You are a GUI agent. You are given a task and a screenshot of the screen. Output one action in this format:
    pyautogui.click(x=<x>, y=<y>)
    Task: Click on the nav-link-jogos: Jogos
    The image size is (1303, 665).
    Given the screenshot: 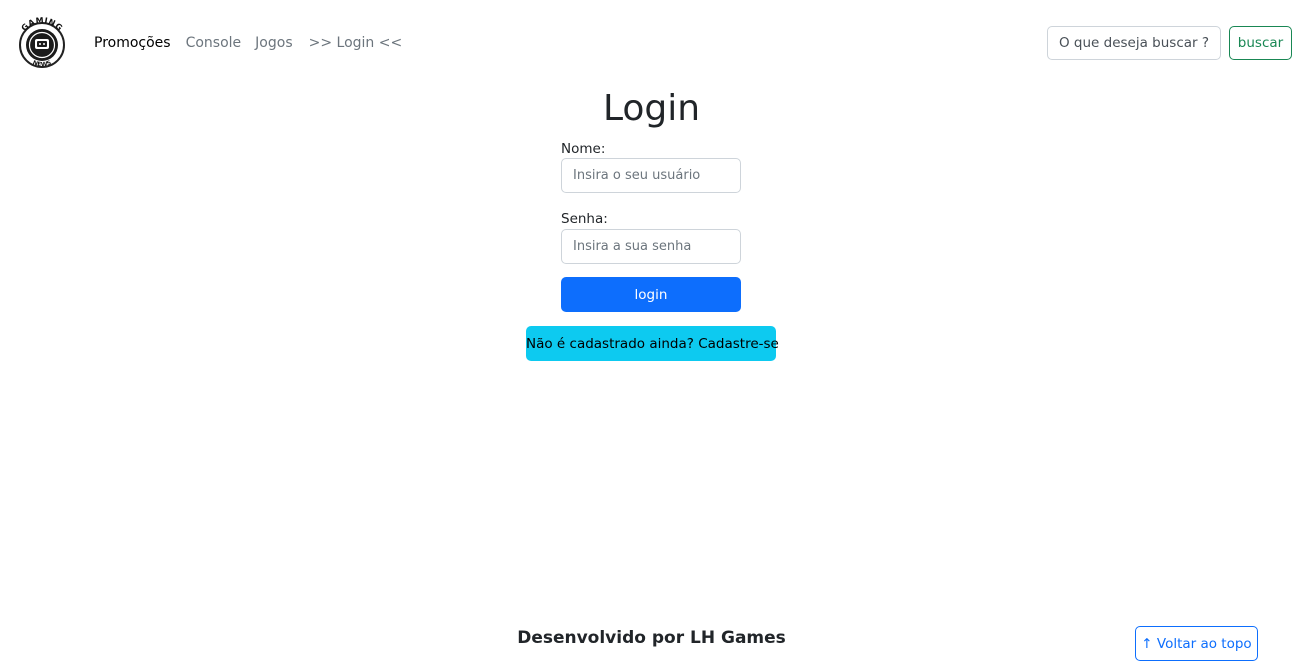 What is the action you would take?
    pyautogui.click(x=273, y=43)
    